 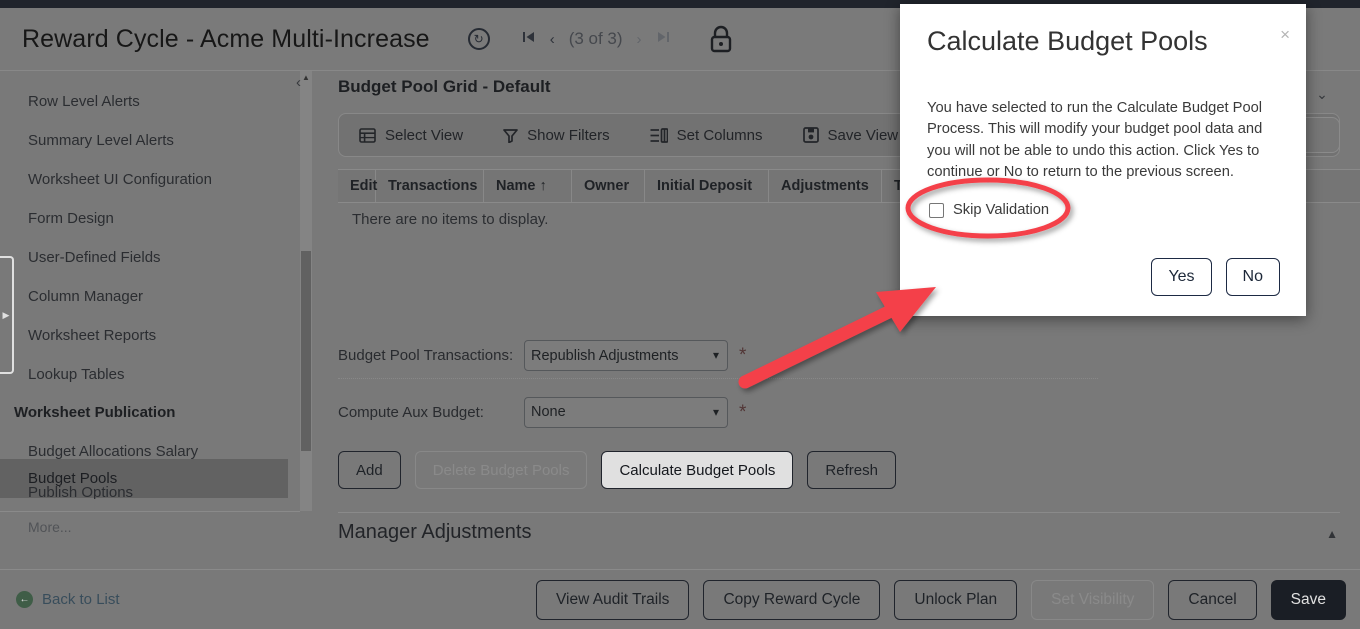 I want to click on sidebar-item-publish-options: Publish Options, so click(x=144, y=492).